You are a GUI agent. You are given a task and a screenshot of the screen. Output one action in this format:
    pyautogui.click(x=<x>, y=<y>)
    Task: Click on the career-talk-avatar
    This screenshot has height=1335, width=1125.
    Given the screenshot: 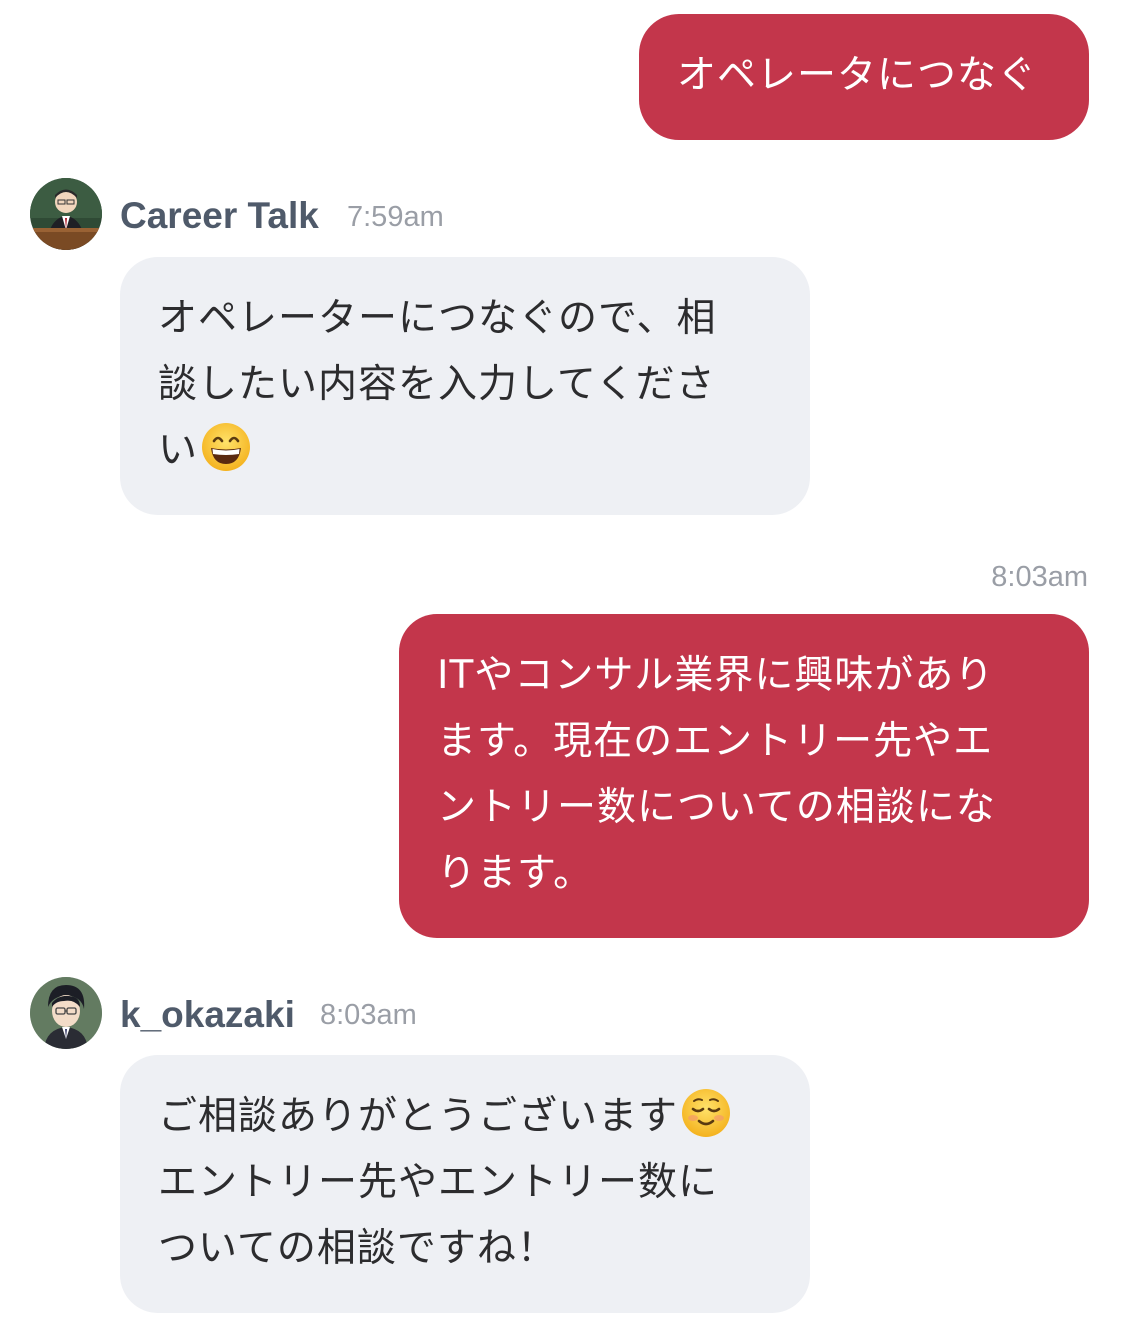 What is the action you would take?
    pyautogui.click(x=66, y=214)
    